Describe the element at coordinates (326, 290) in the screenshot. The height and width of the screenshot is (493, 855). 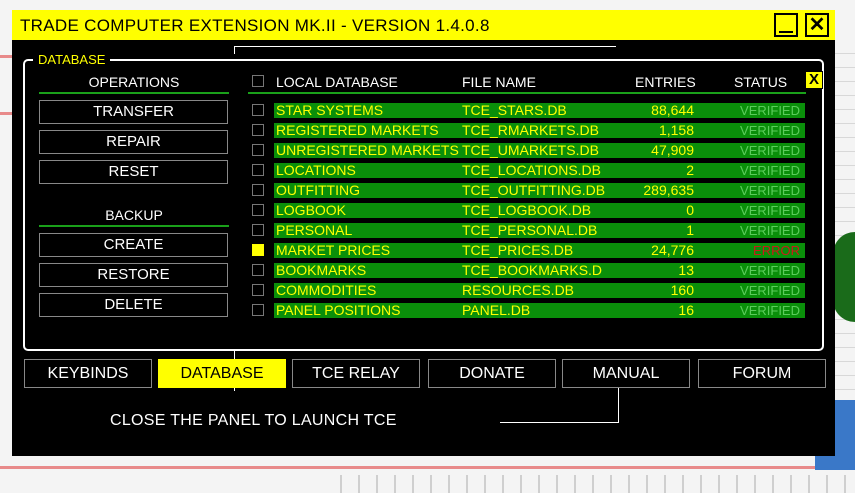
I see `row-name: COMMODITIES` at that location.